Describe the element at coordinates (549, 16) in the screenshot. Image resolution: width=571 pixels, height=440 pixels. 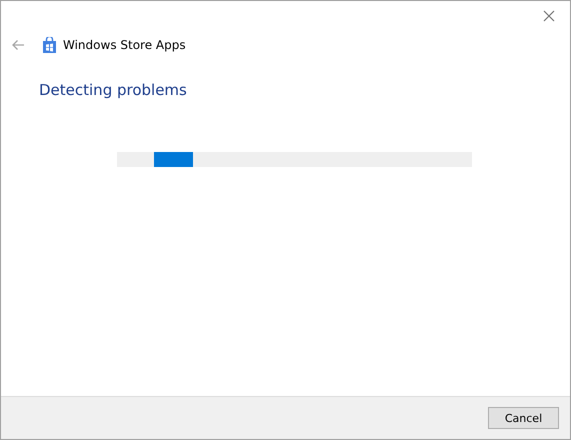
I see `close-icon` at that location.